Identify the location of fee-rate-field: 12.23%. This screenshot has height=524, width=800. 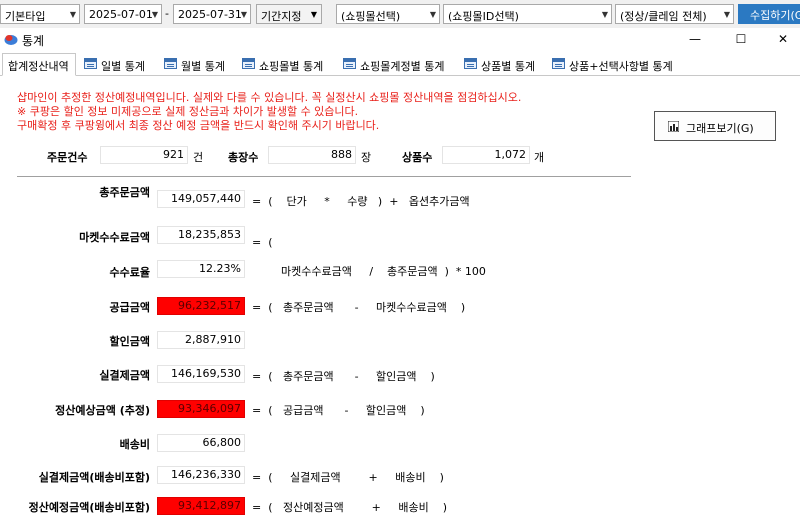
(201, 269).